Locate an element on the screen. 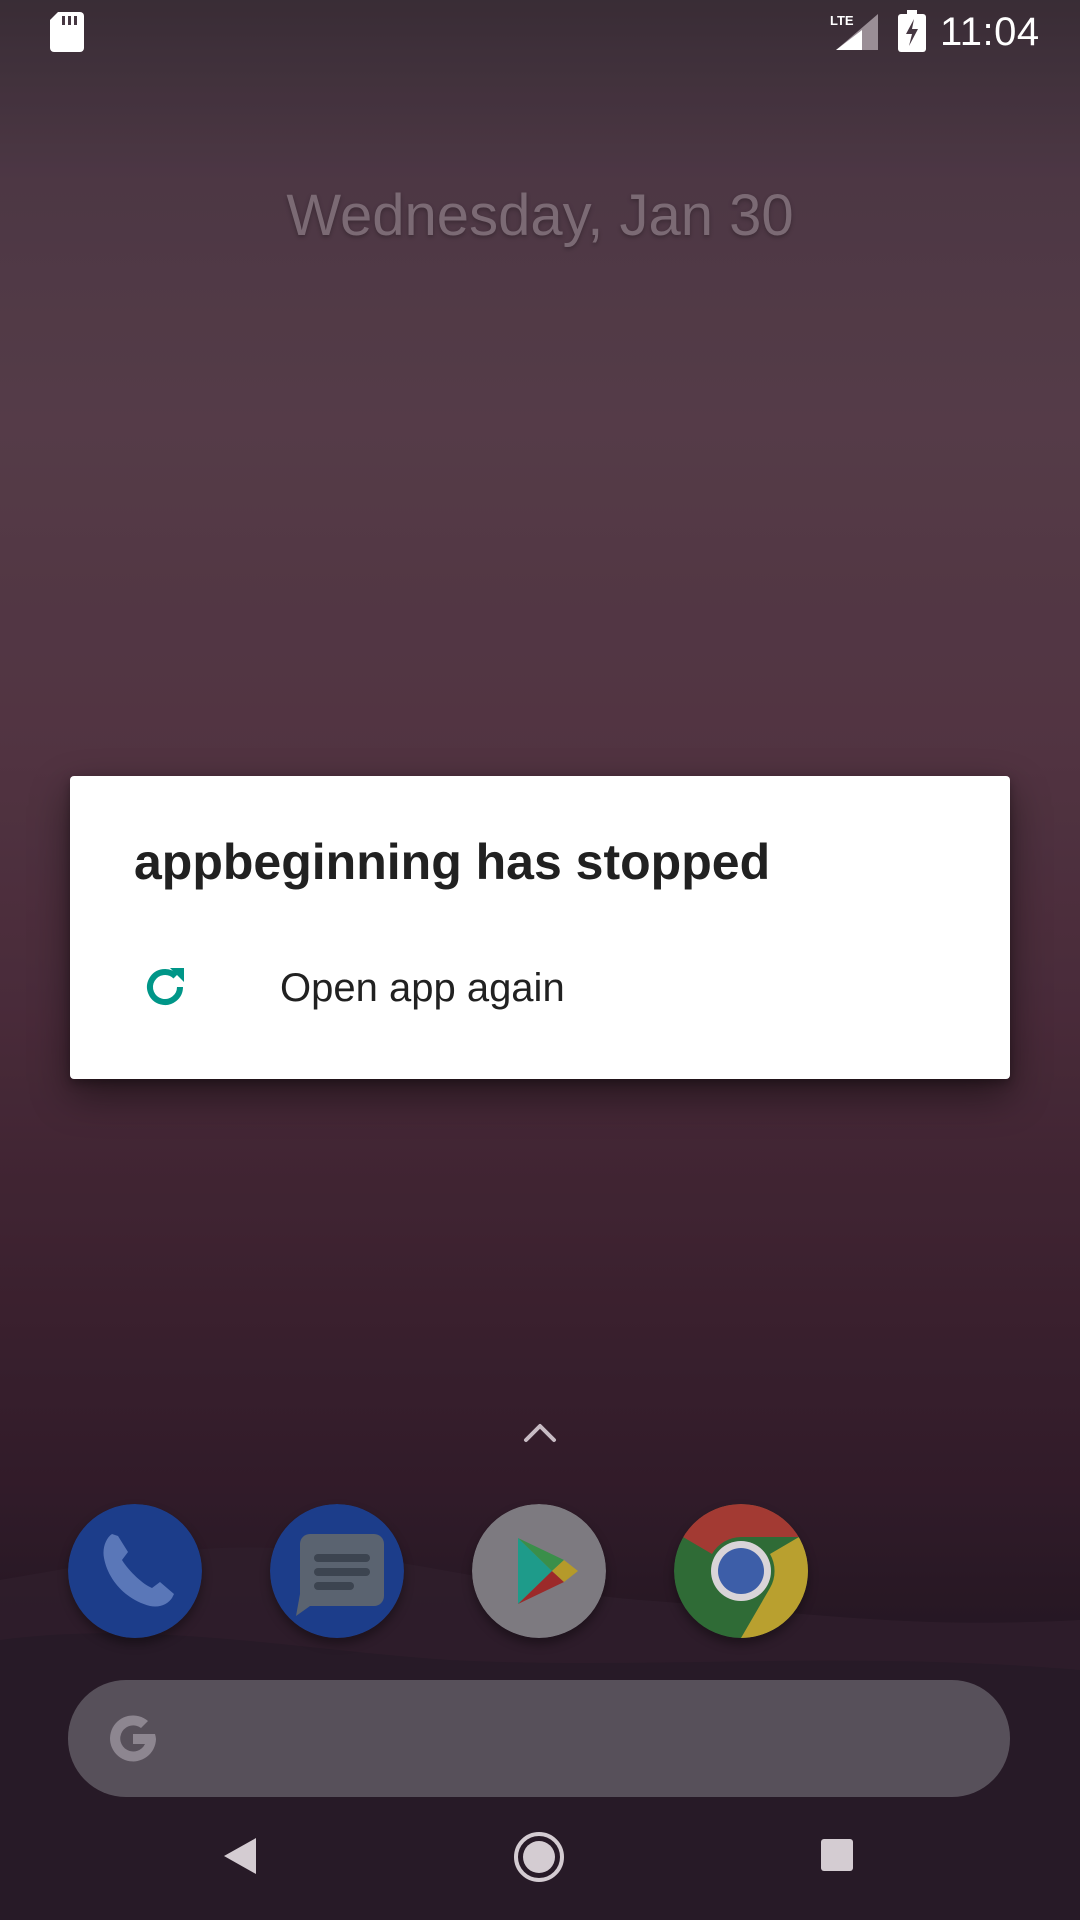 The image size is (1080, 1920). home-date: Wednesday, Jan 30 is located at coordinates (540, 216).